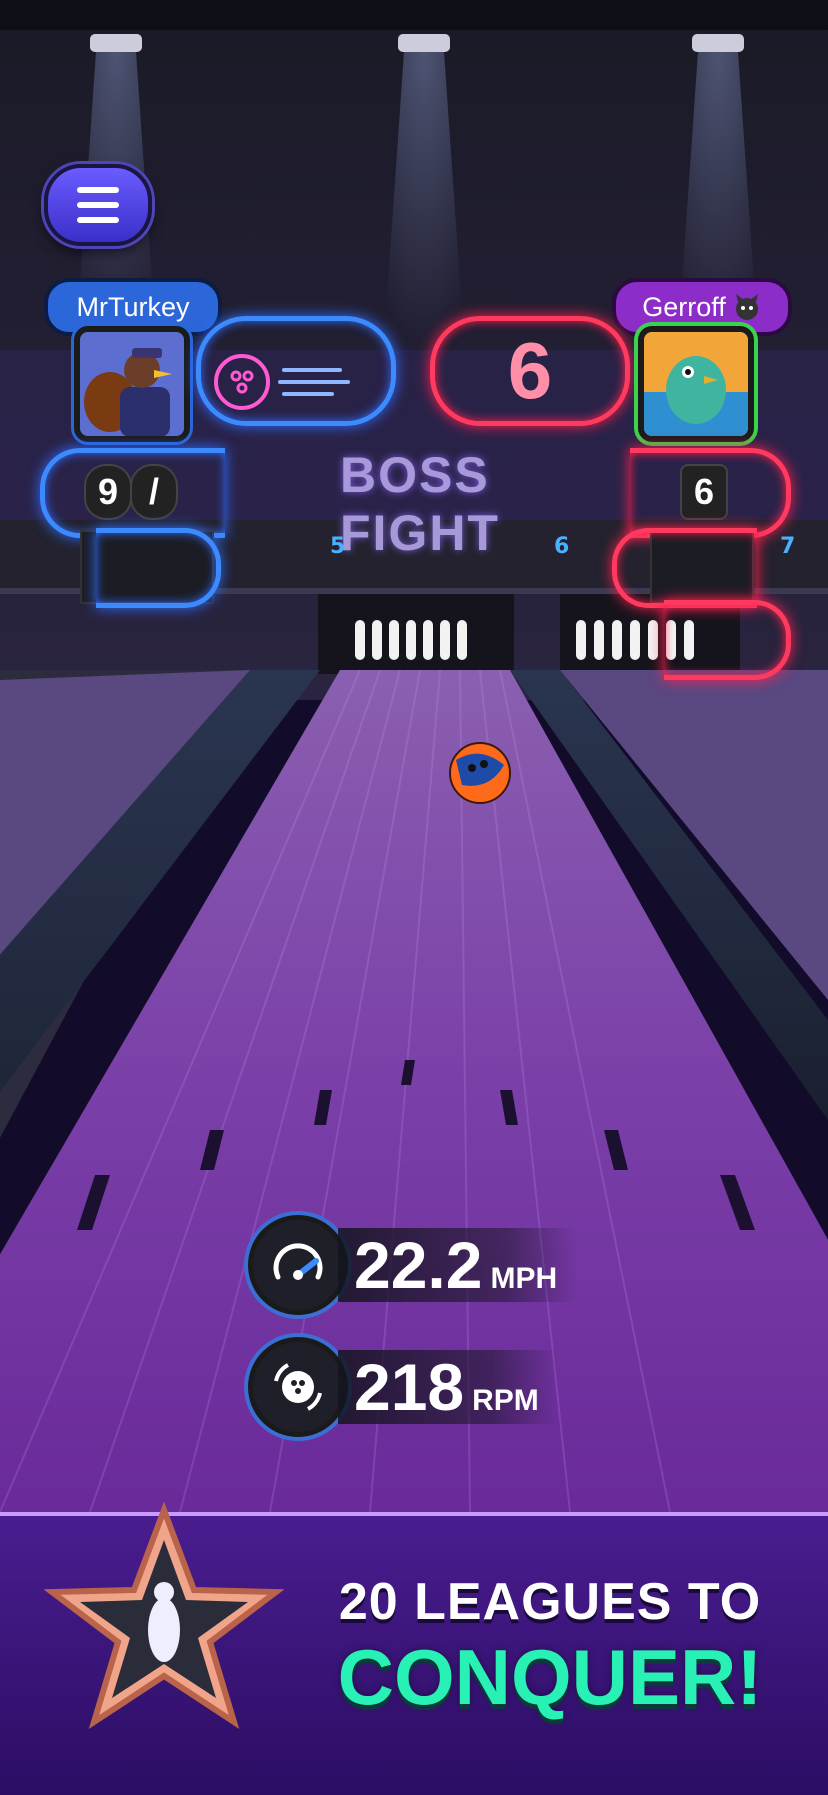  What do you see at coordinates (550, 1602) in the screenshot?
I see `banner-line-1: 20 LEAGUES TO` at bounding box center [550, 1602].